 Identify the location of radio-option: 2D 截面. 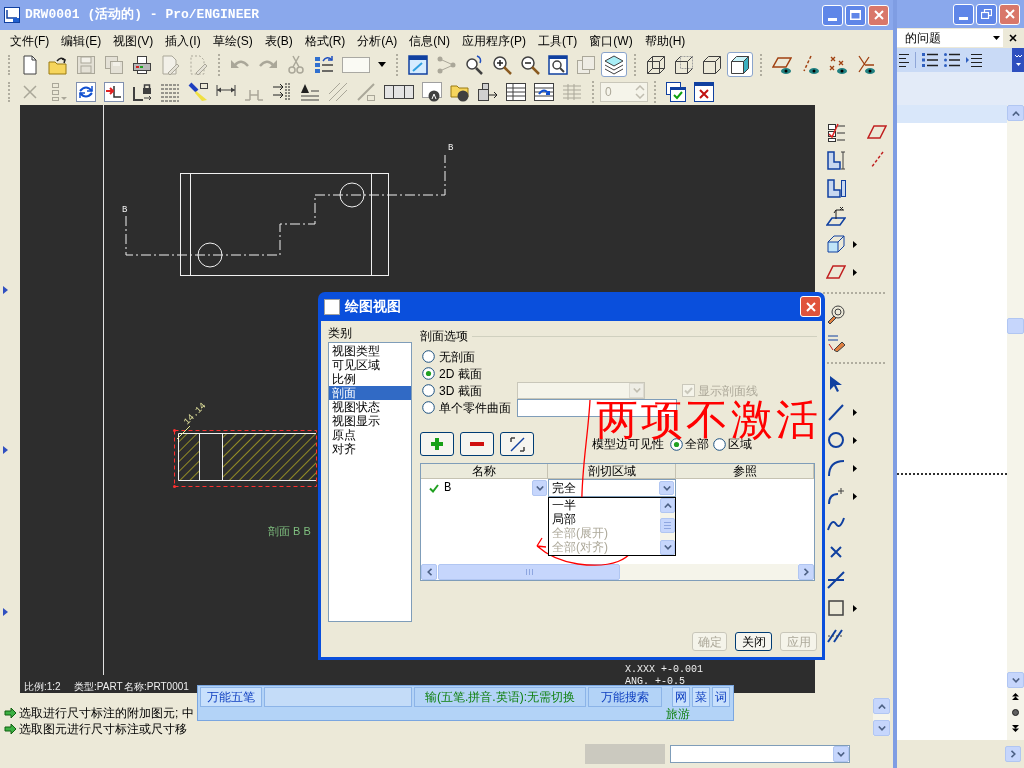
(452, 373).